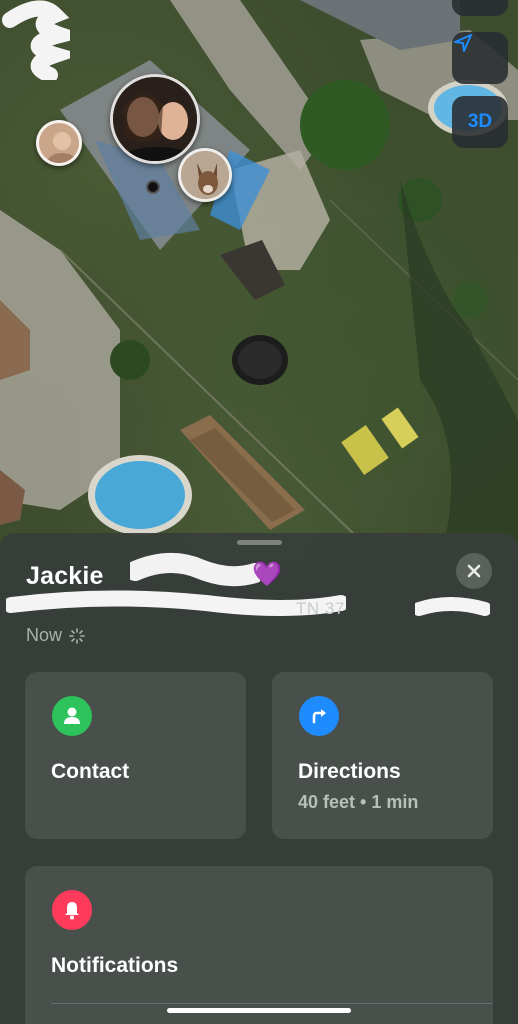 The width and height of the screenshot is (518, 1024). Describe the element at coordinates (115, 965) in the screenshot. I see `notifications-label: Notifications` at that location.